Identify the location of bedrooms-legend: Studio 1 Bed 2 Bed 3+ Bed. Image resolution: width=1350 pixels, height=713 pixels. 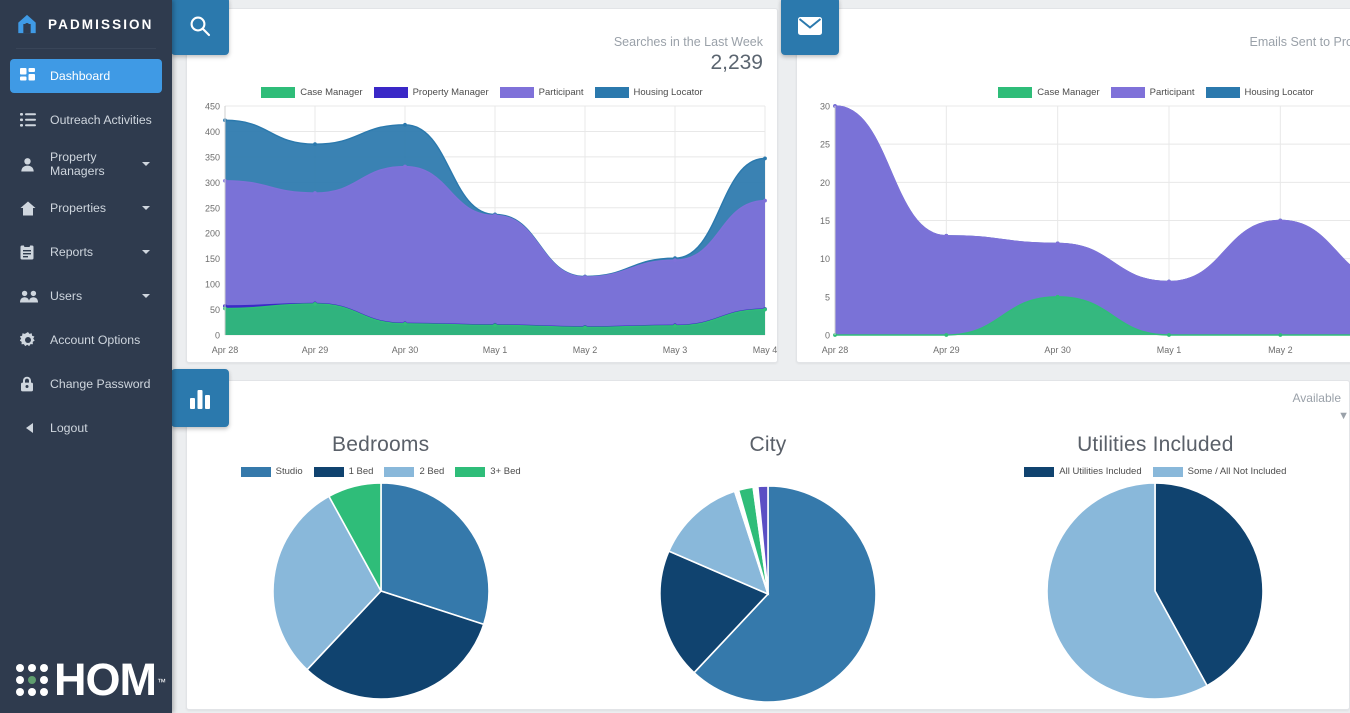
(380, 471).